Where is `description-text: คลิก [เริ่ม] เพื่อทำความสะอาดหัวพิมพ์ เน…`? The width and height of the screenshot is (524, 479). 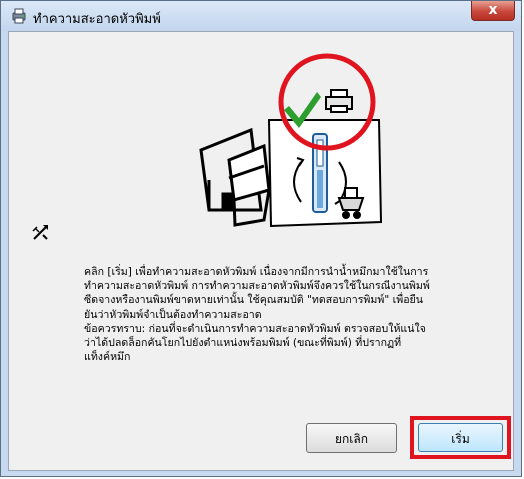
description-text: คลิก [เริ่ม] เพื่อทำความสะอาดหัวพิมพ์ เน… is located at coordinates (257, 315).